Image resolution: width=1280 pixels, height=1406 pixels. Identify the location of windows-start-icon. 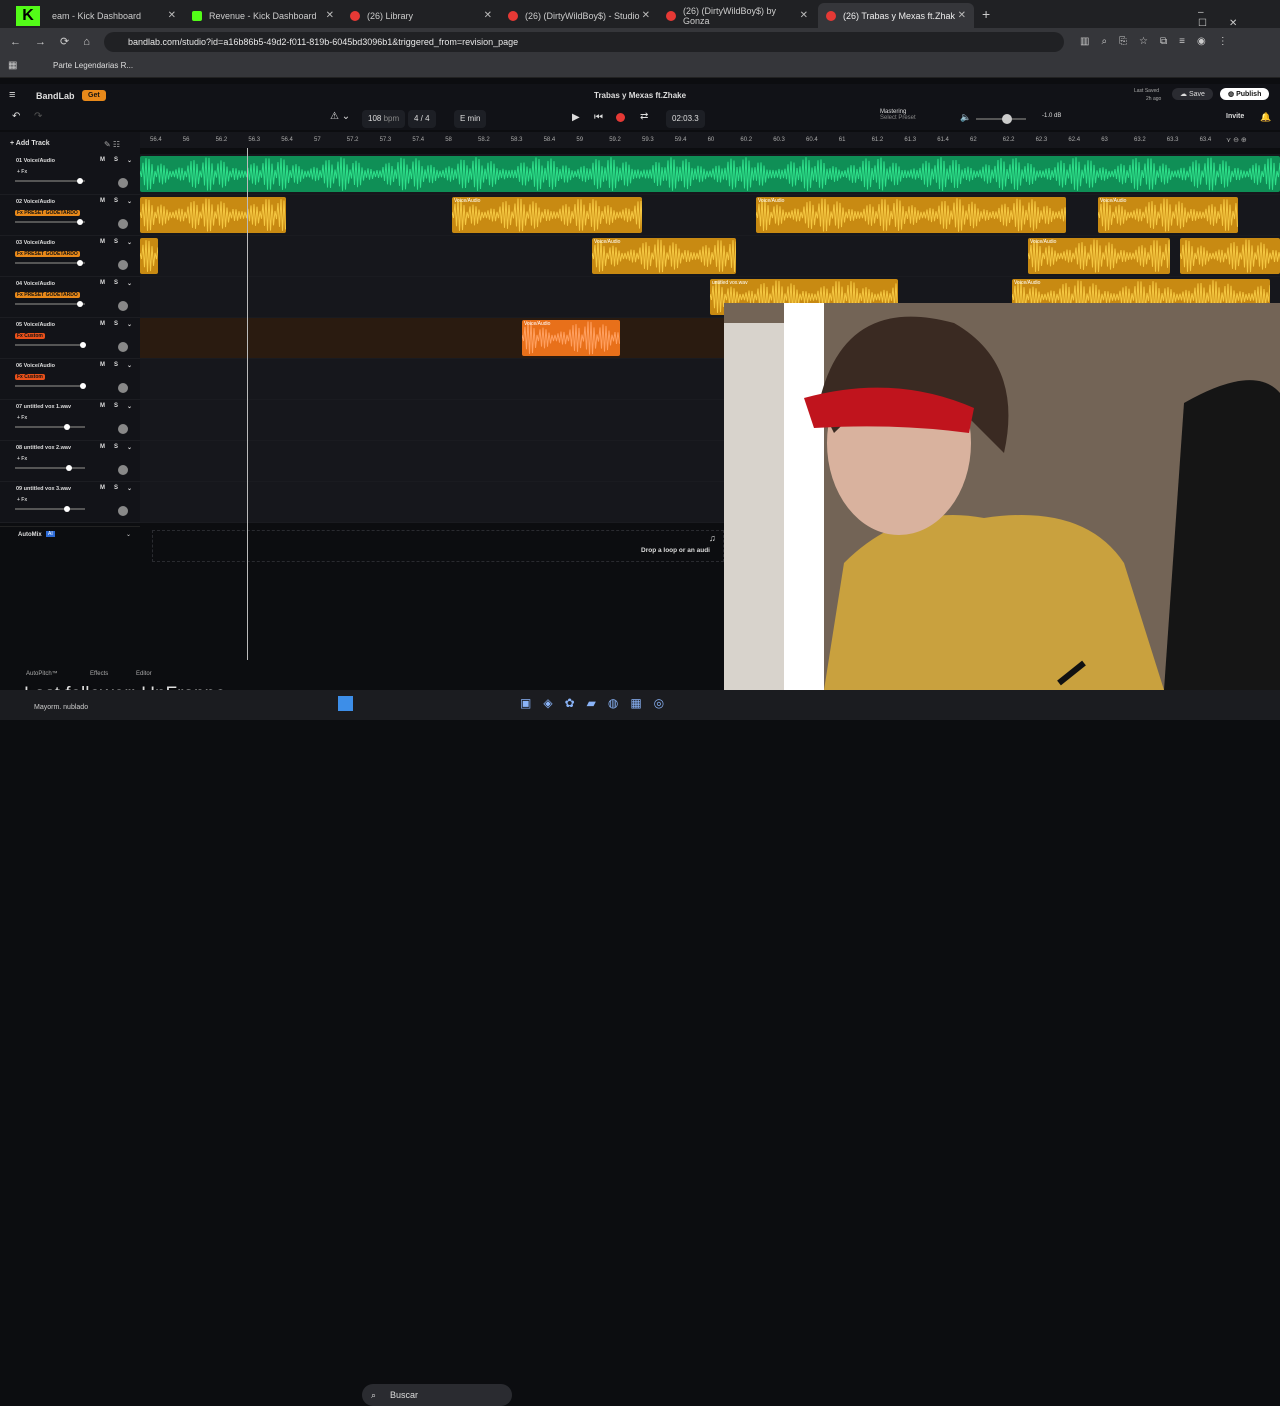
(345, 703).